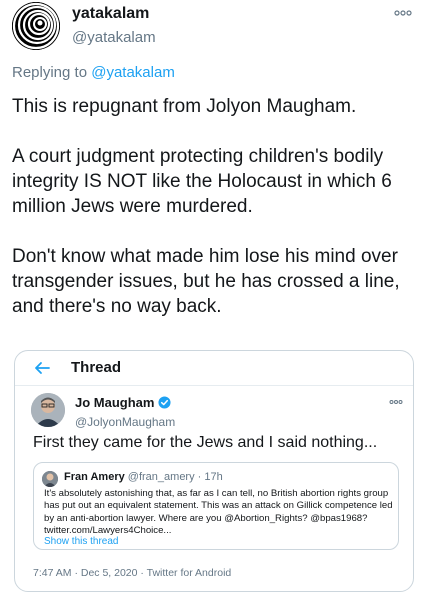 The width and height of the screenshot is (426, 600). I want to click on author-block: yatakalam @yatakalam, so click(114, 26).